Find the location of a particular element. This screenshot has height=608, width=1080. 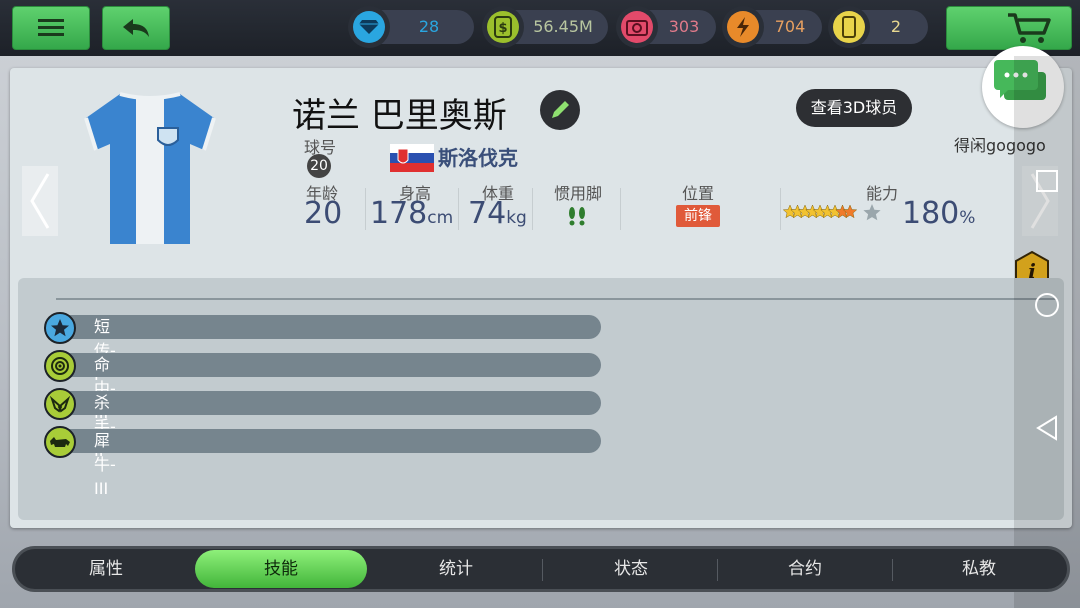

resource-money: $ 56.45M is located at coordinates (545, 27).